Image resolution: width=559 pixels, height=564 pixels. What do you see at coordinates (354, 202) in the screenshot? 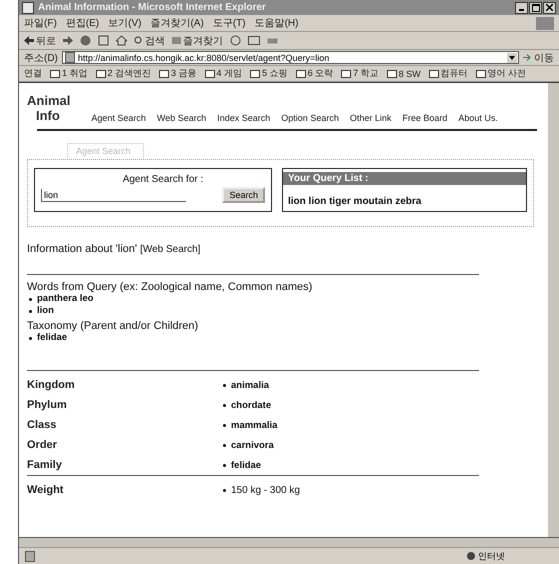
I see `query-list-text: lion lion tiger moutain zebra` at bounding box center [354, 202].